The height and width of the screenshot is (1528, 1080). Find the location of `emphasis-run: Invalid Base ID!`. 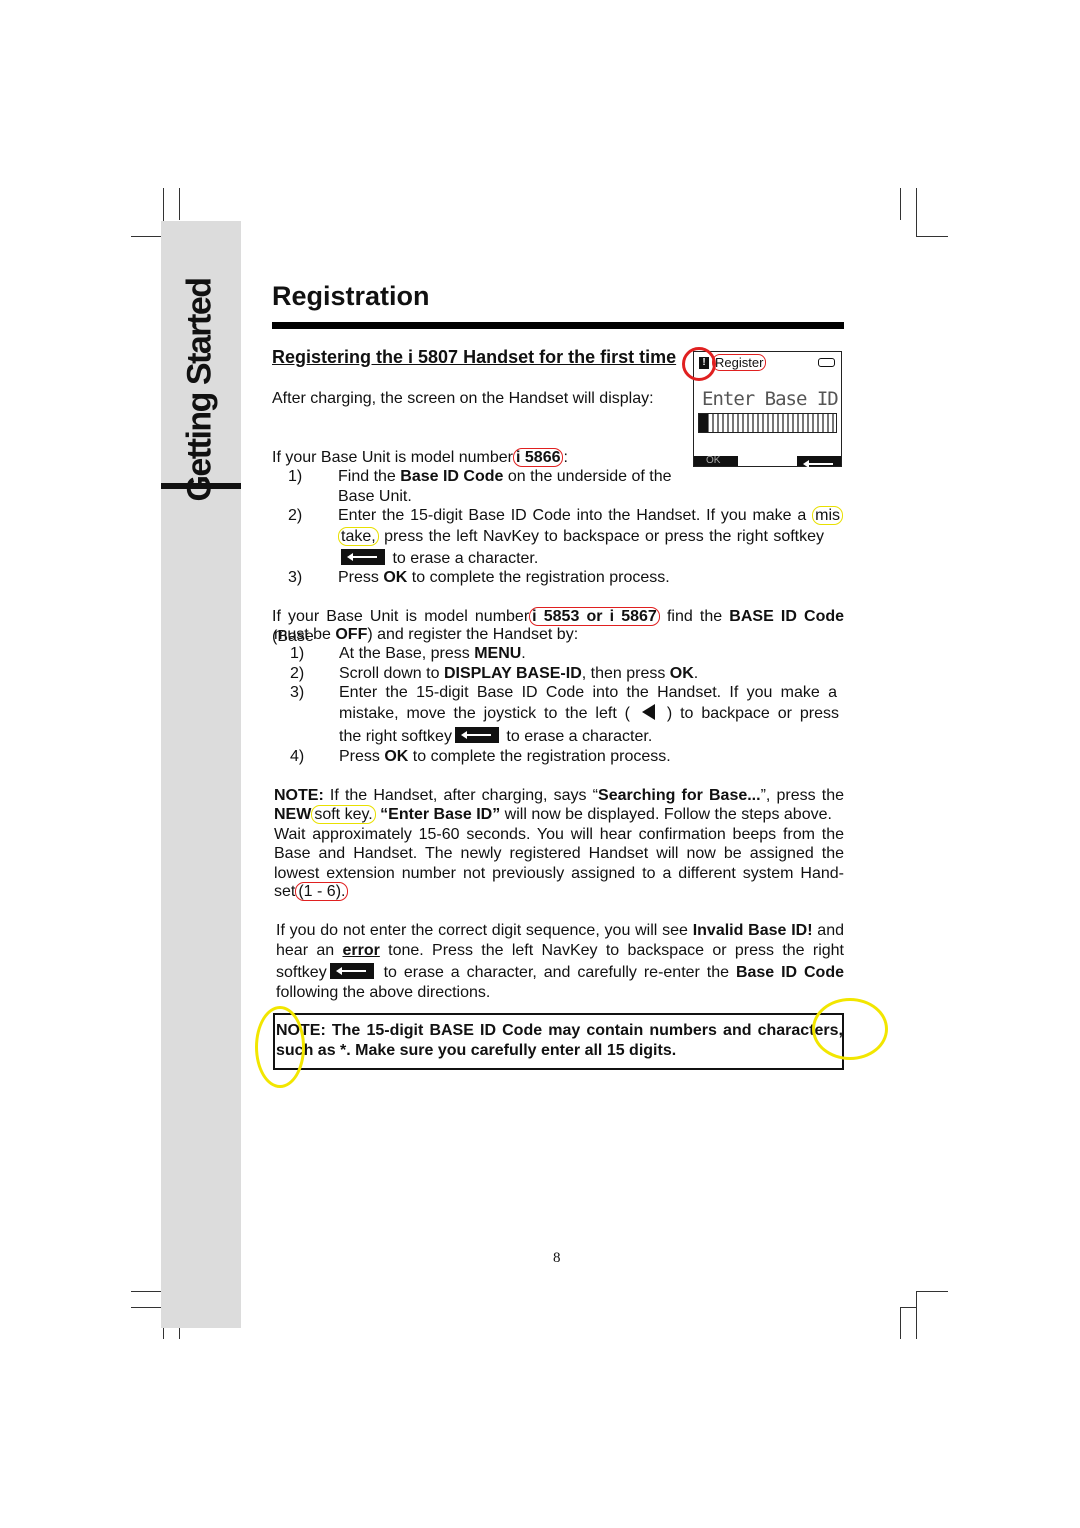

emphasis-run: Invalid Base ID! is located at coordinates (752, 930).